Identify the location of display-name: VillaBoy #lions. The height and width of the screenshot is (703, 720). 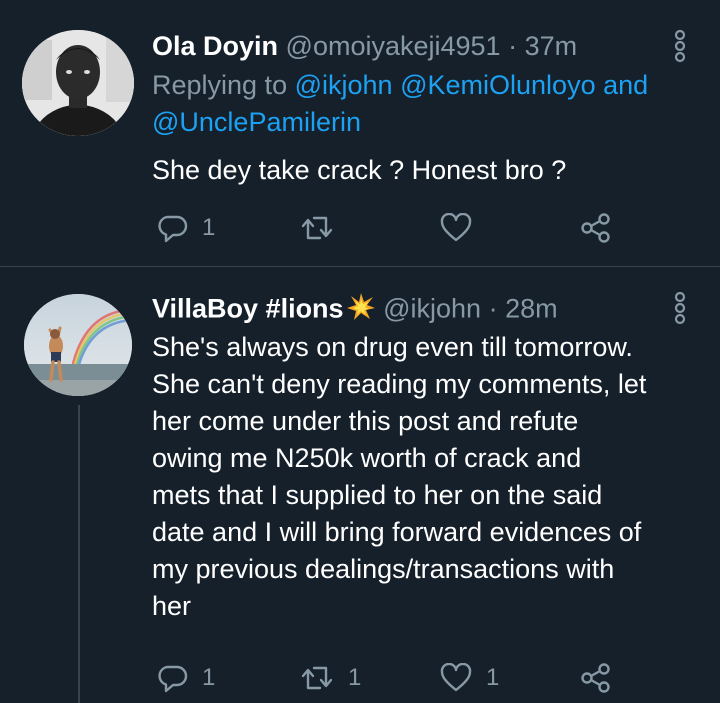
(248, 309).